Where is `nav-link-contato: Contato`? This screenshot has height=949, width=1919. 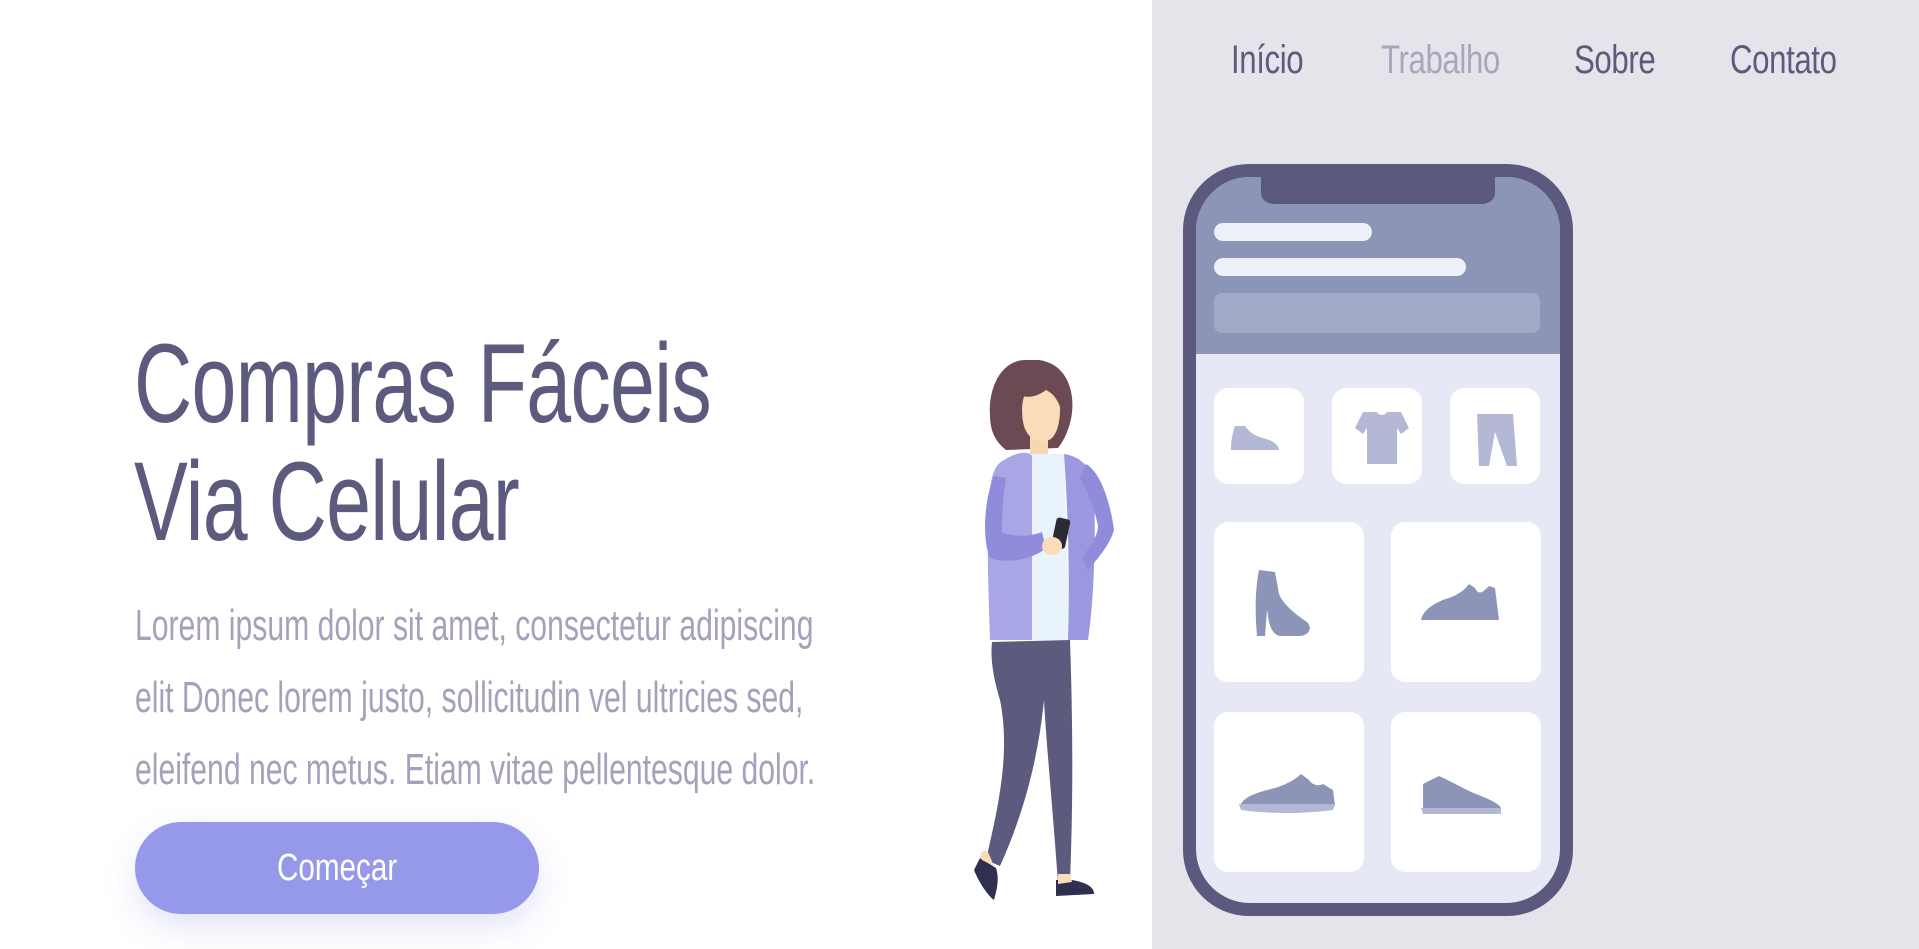
nav-link-contato: Contato is located at coordinates (1783, 60).